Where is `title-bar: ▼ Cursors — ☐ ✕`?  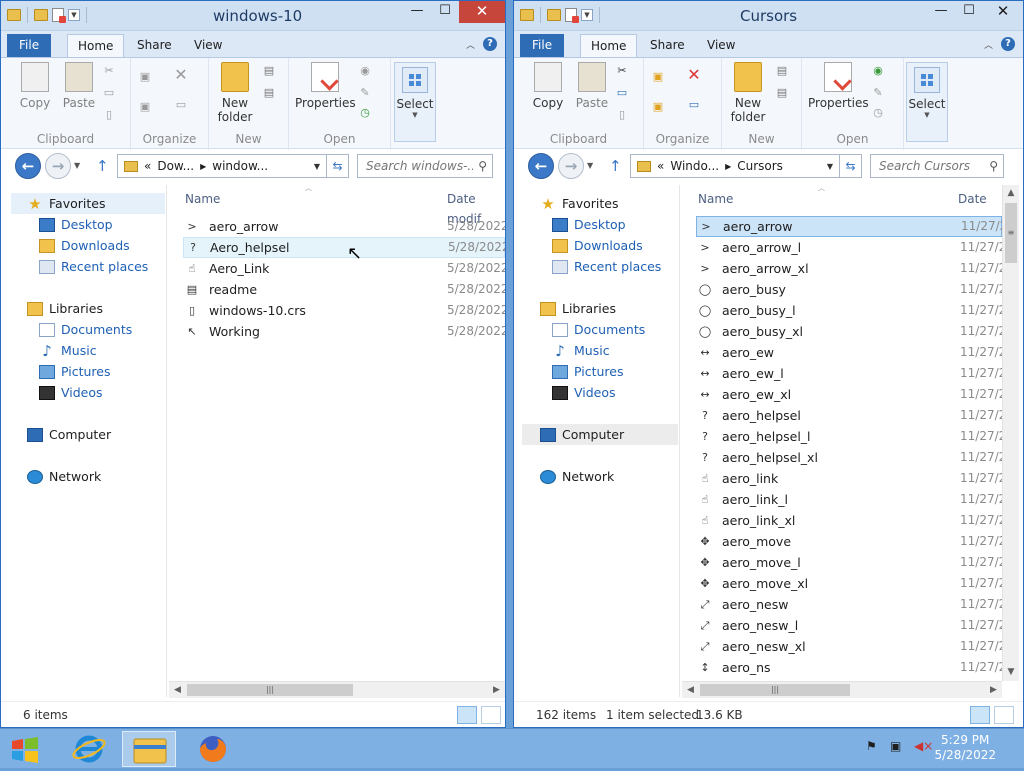
title-bar: ▼ Cursors — ☐ ✕ is located at coordinates (768, 16).